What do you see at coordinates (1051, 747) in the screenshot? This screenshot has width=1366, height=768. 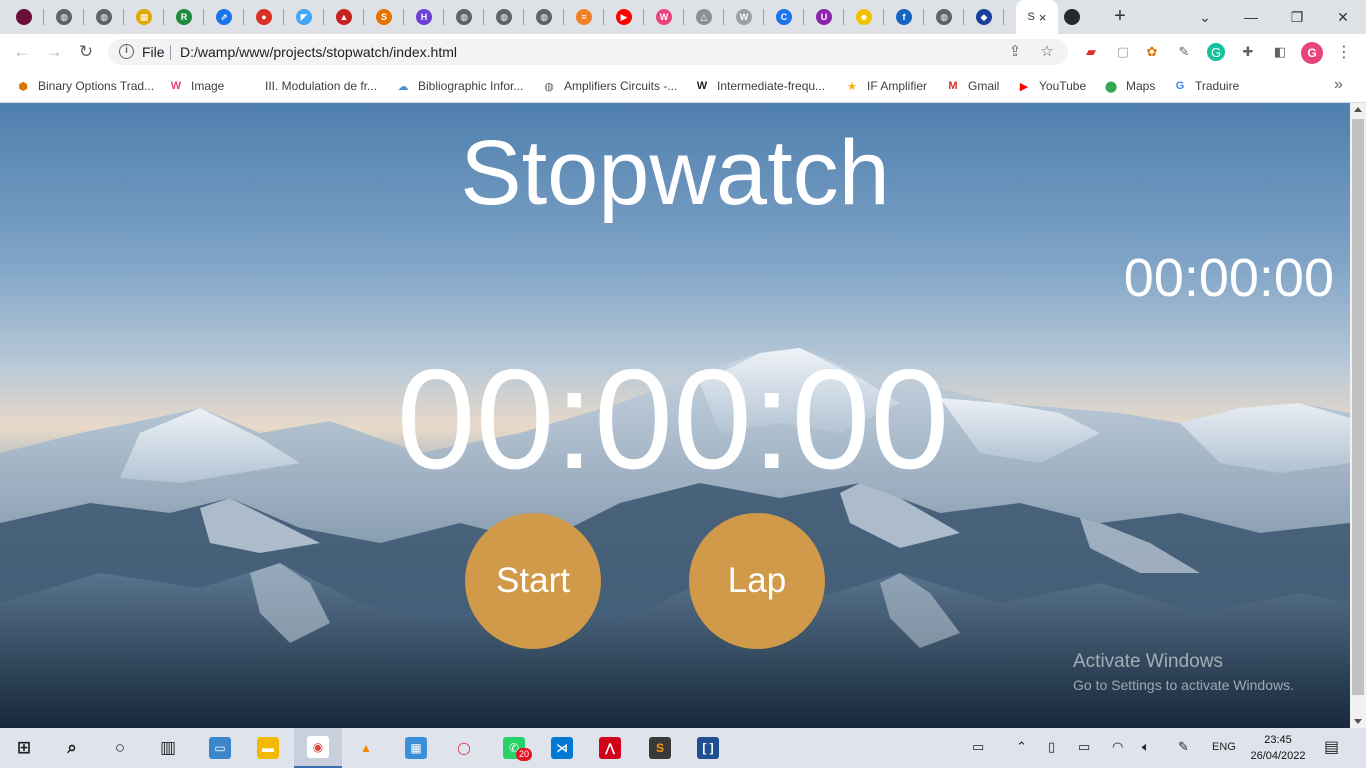 I see `device-icon: ▯` at bounding box center [1051, 747].